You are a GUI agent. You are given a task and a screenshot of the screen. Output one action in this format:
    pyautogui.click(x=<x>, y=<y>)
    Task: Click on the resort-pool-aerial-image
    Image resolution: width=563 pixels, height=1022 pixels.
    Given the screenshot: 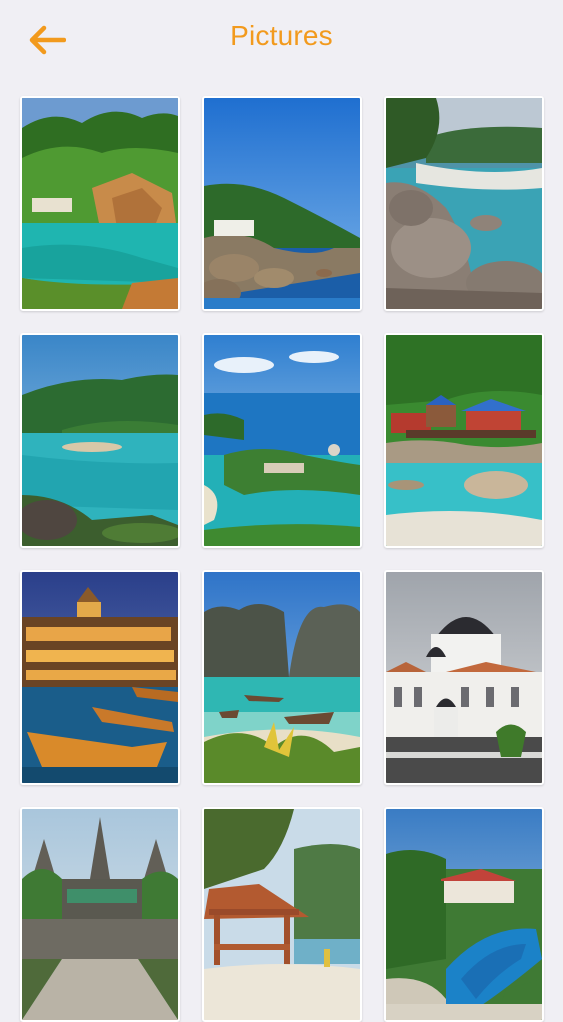 What is the action you would take?
    pyautogui.click(x=464, y=914)
    